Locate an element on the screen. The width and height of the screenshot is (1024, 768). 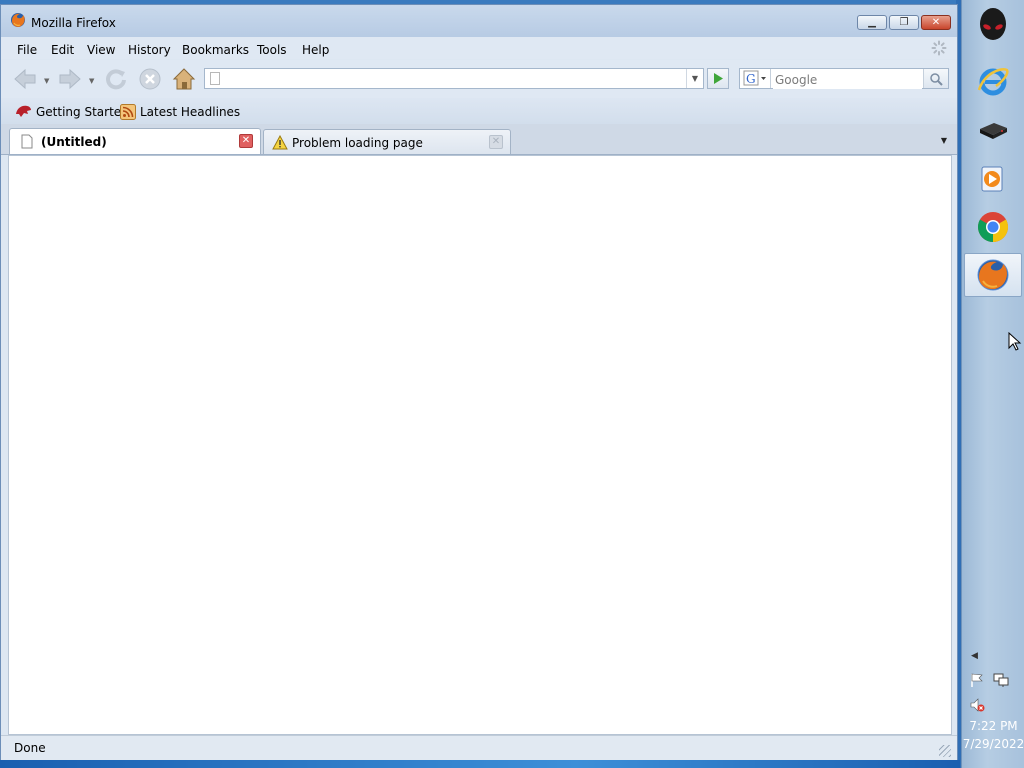
back-button is located at coordinates (25, 79).